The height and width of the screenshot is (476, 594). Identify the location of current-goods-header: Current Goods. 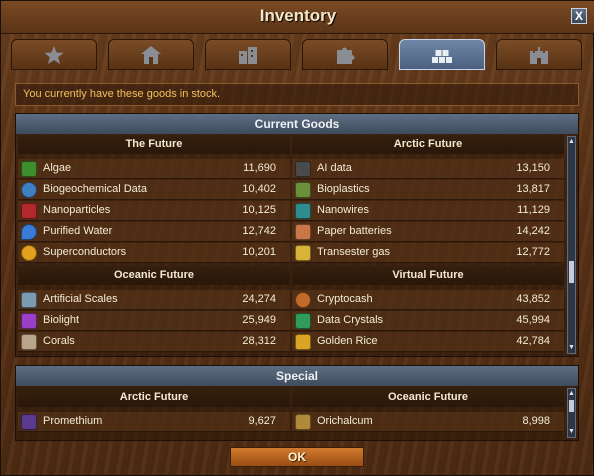
(297, 124).